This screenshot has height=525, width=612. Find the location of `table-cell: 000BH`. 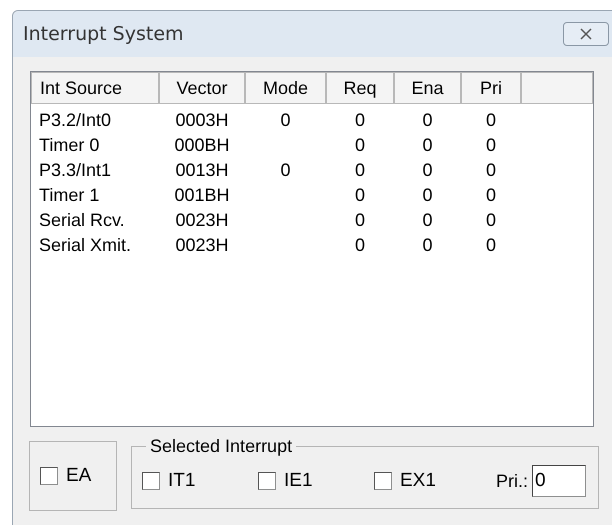

table-cell: 000BH is located at coordinates (202, 145).